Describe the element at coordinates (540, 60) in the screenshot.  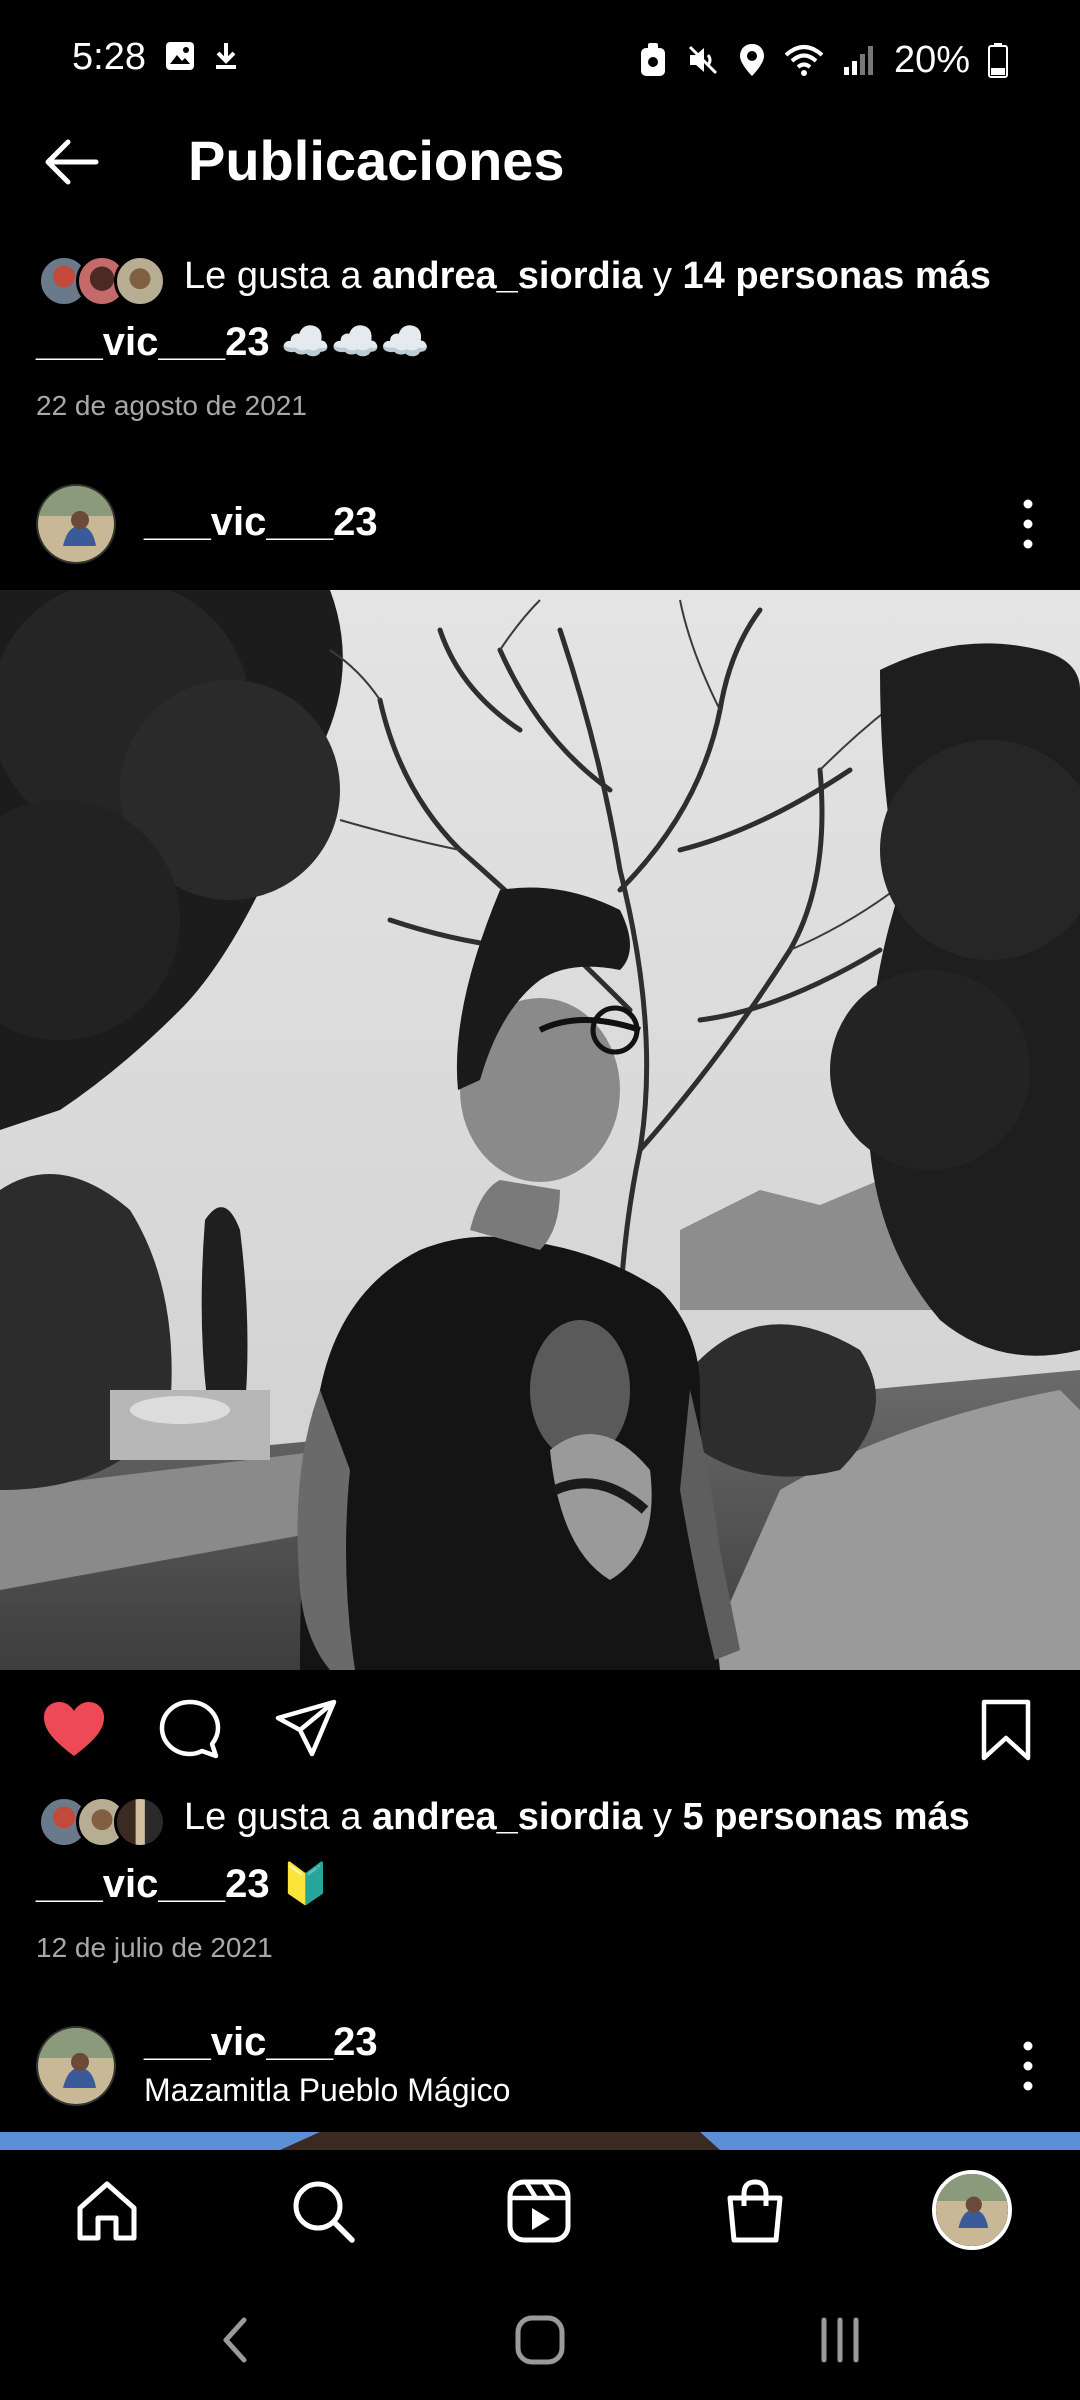
I see `status-bar: 5:28 20%` at that location.